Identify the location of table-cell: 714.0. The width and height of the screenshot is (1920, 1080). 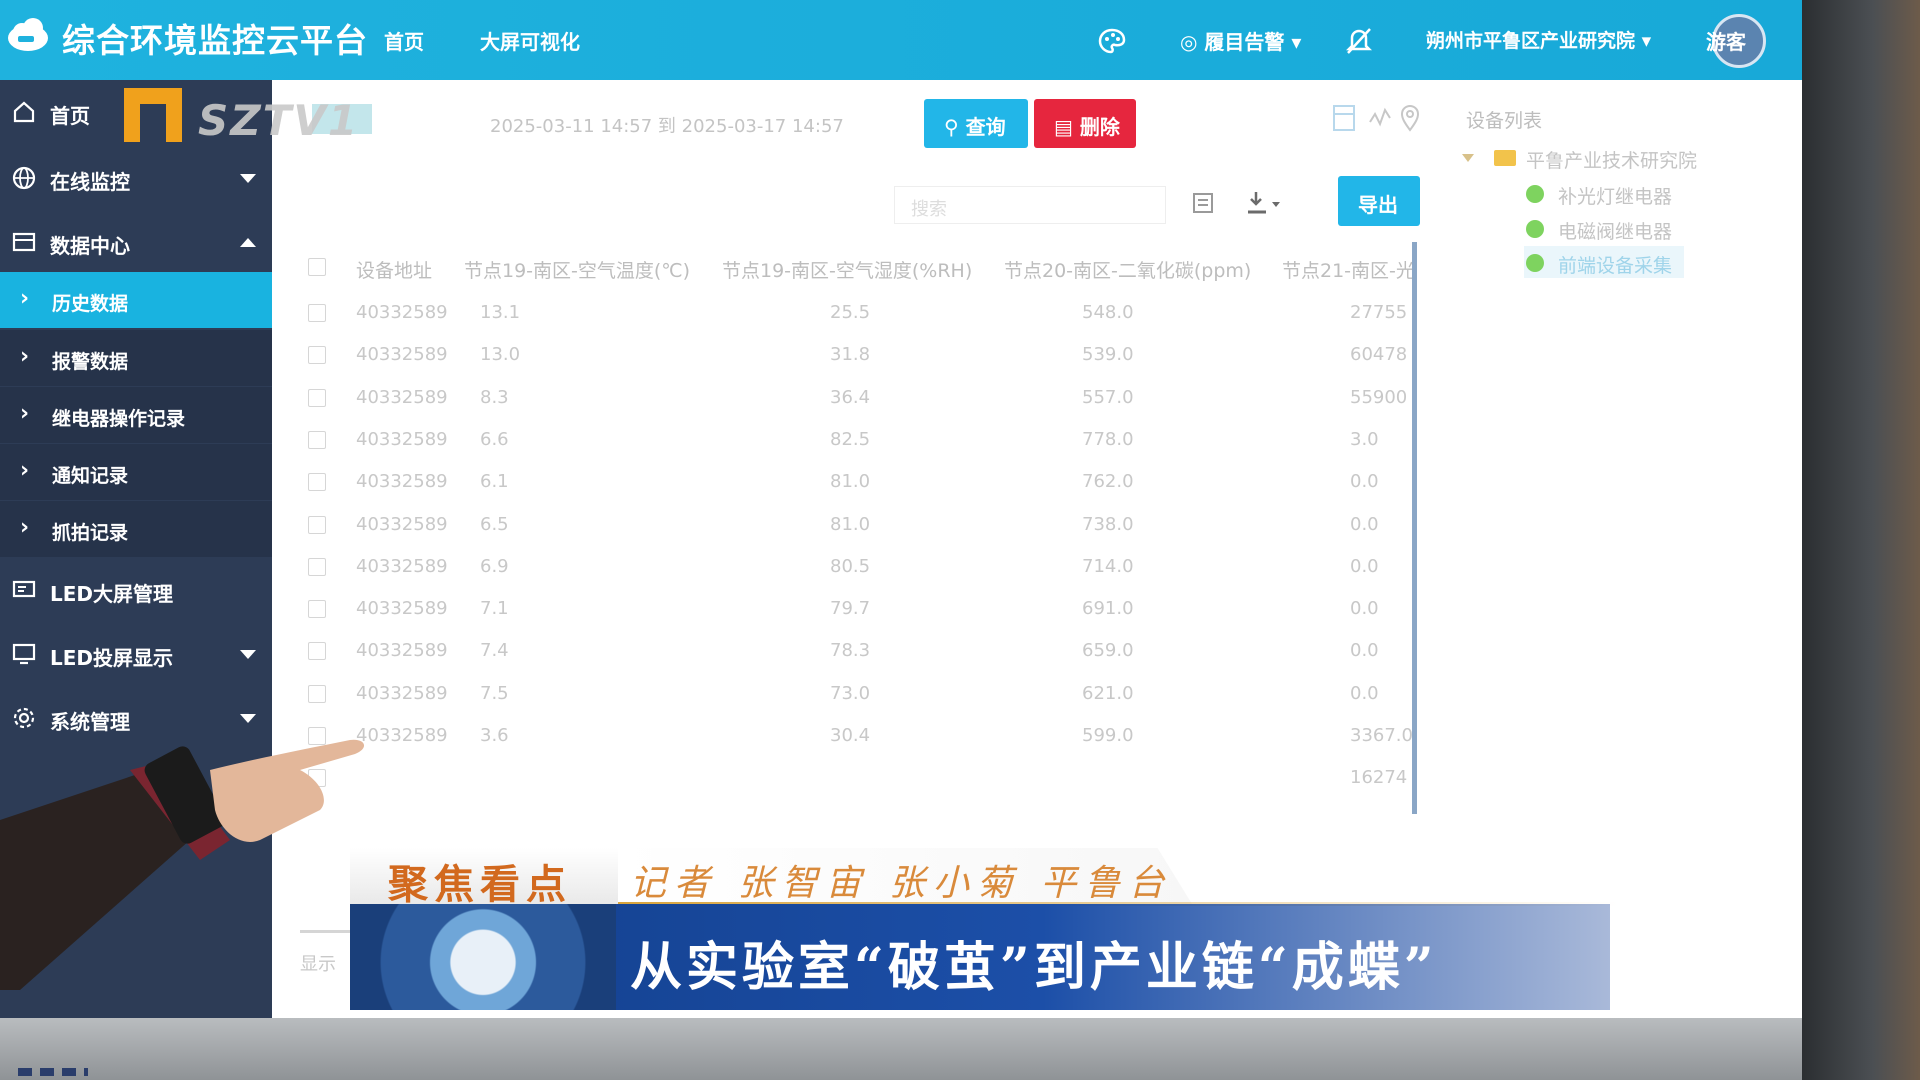
(1108, 566).